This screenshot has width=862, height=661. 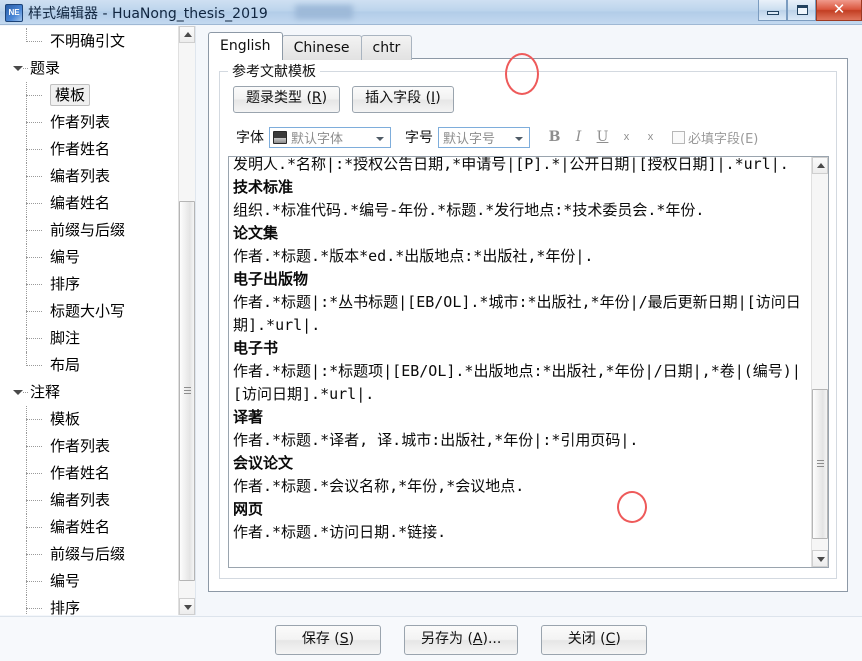 I want to click on editor-scrollbar, so click(x=819, y=362).